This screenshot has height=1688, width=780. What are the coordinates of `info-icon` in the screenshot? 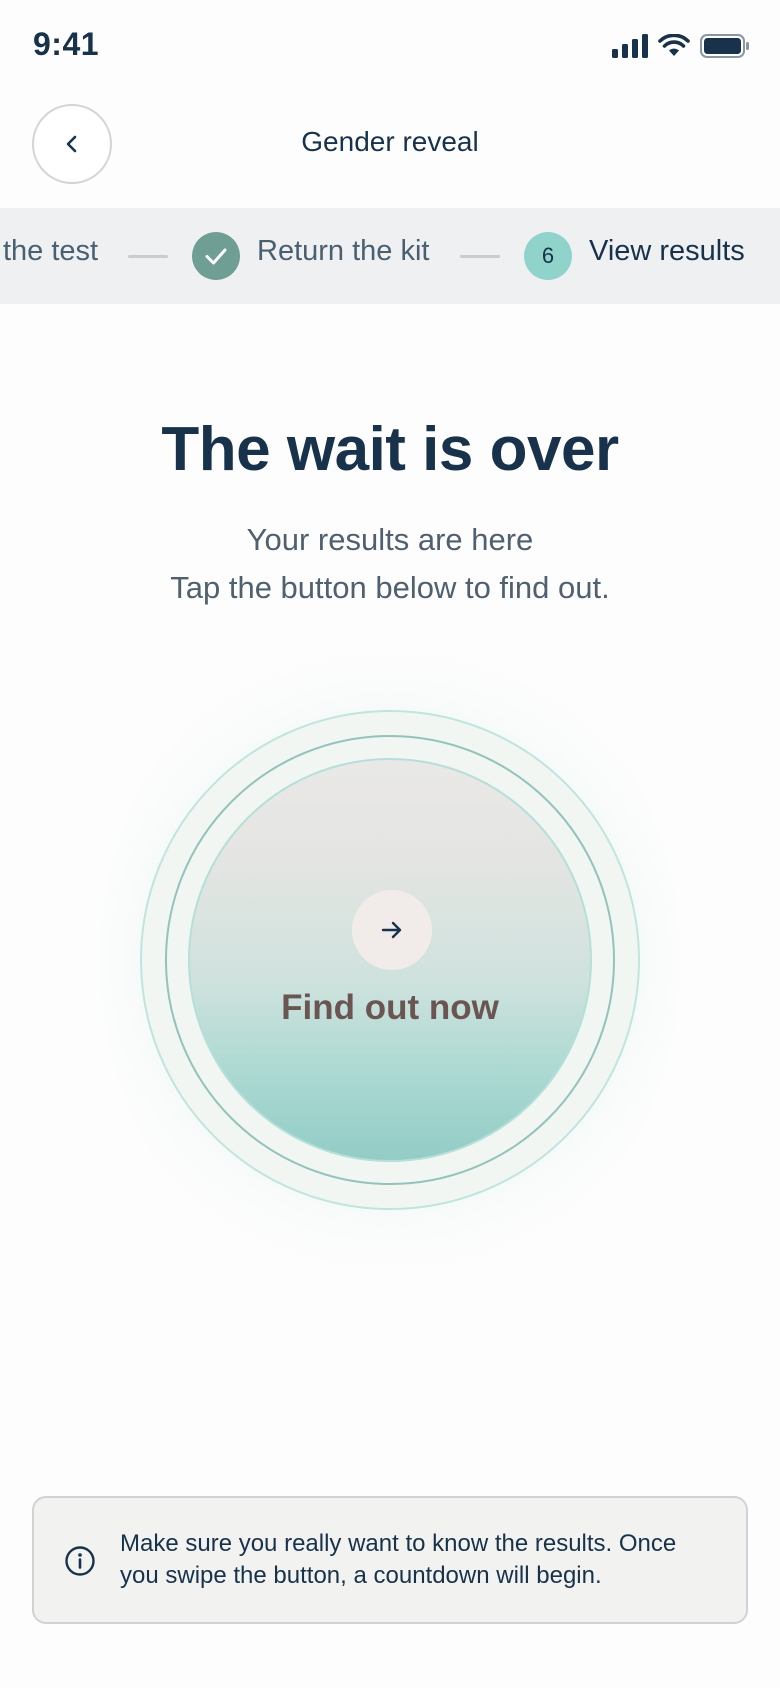 It's located at (80, 1561).